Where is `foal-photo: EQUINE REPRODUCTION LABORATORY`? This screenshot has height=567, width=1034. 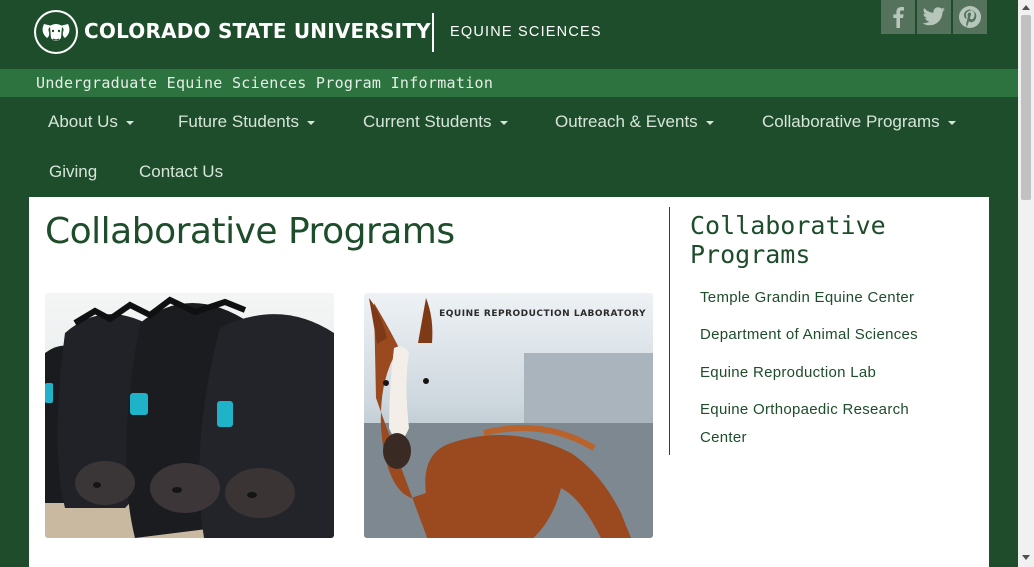
foal-photo: EQUINE REPRODUCTION LABORATORY is located at coordinates (508, 415).